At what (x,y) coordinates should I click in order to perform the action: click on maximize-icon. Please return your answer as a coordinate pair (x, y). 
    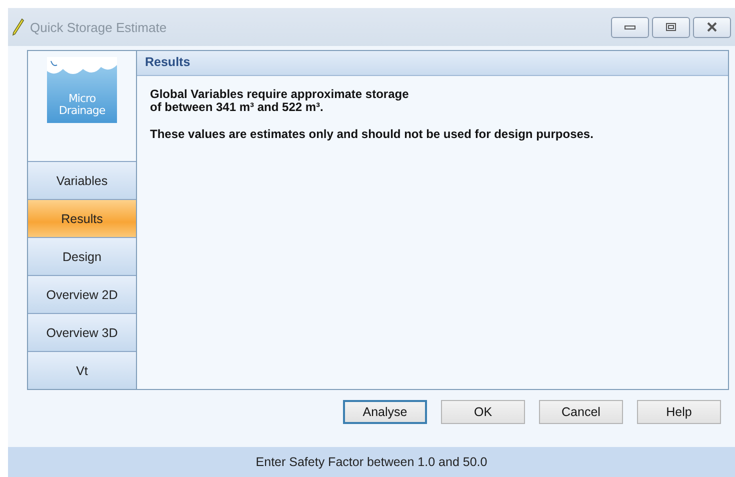
    Looking at the image, I should click on (671, 27).